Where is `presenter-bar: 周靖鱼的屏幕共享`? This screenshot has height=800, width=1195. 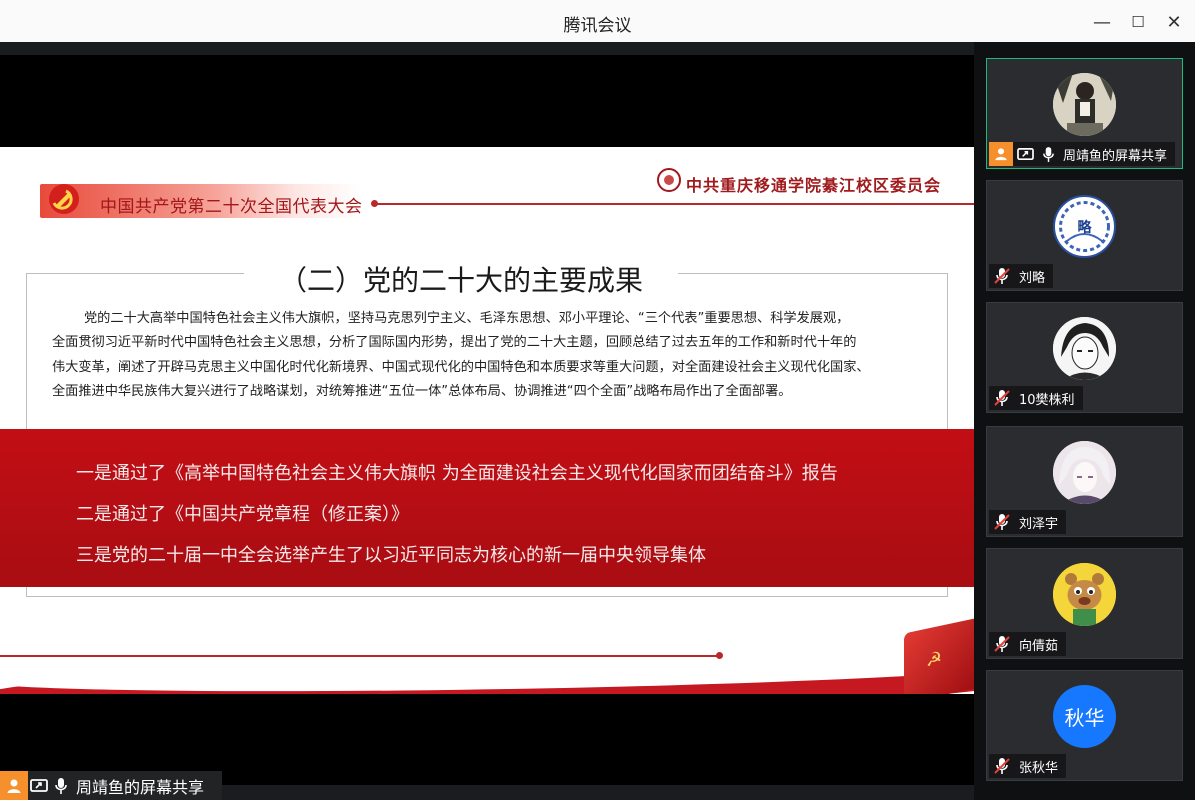 presenter-bar: 周靖鱼的屏幕共享 is located at coordinates (111, 785).